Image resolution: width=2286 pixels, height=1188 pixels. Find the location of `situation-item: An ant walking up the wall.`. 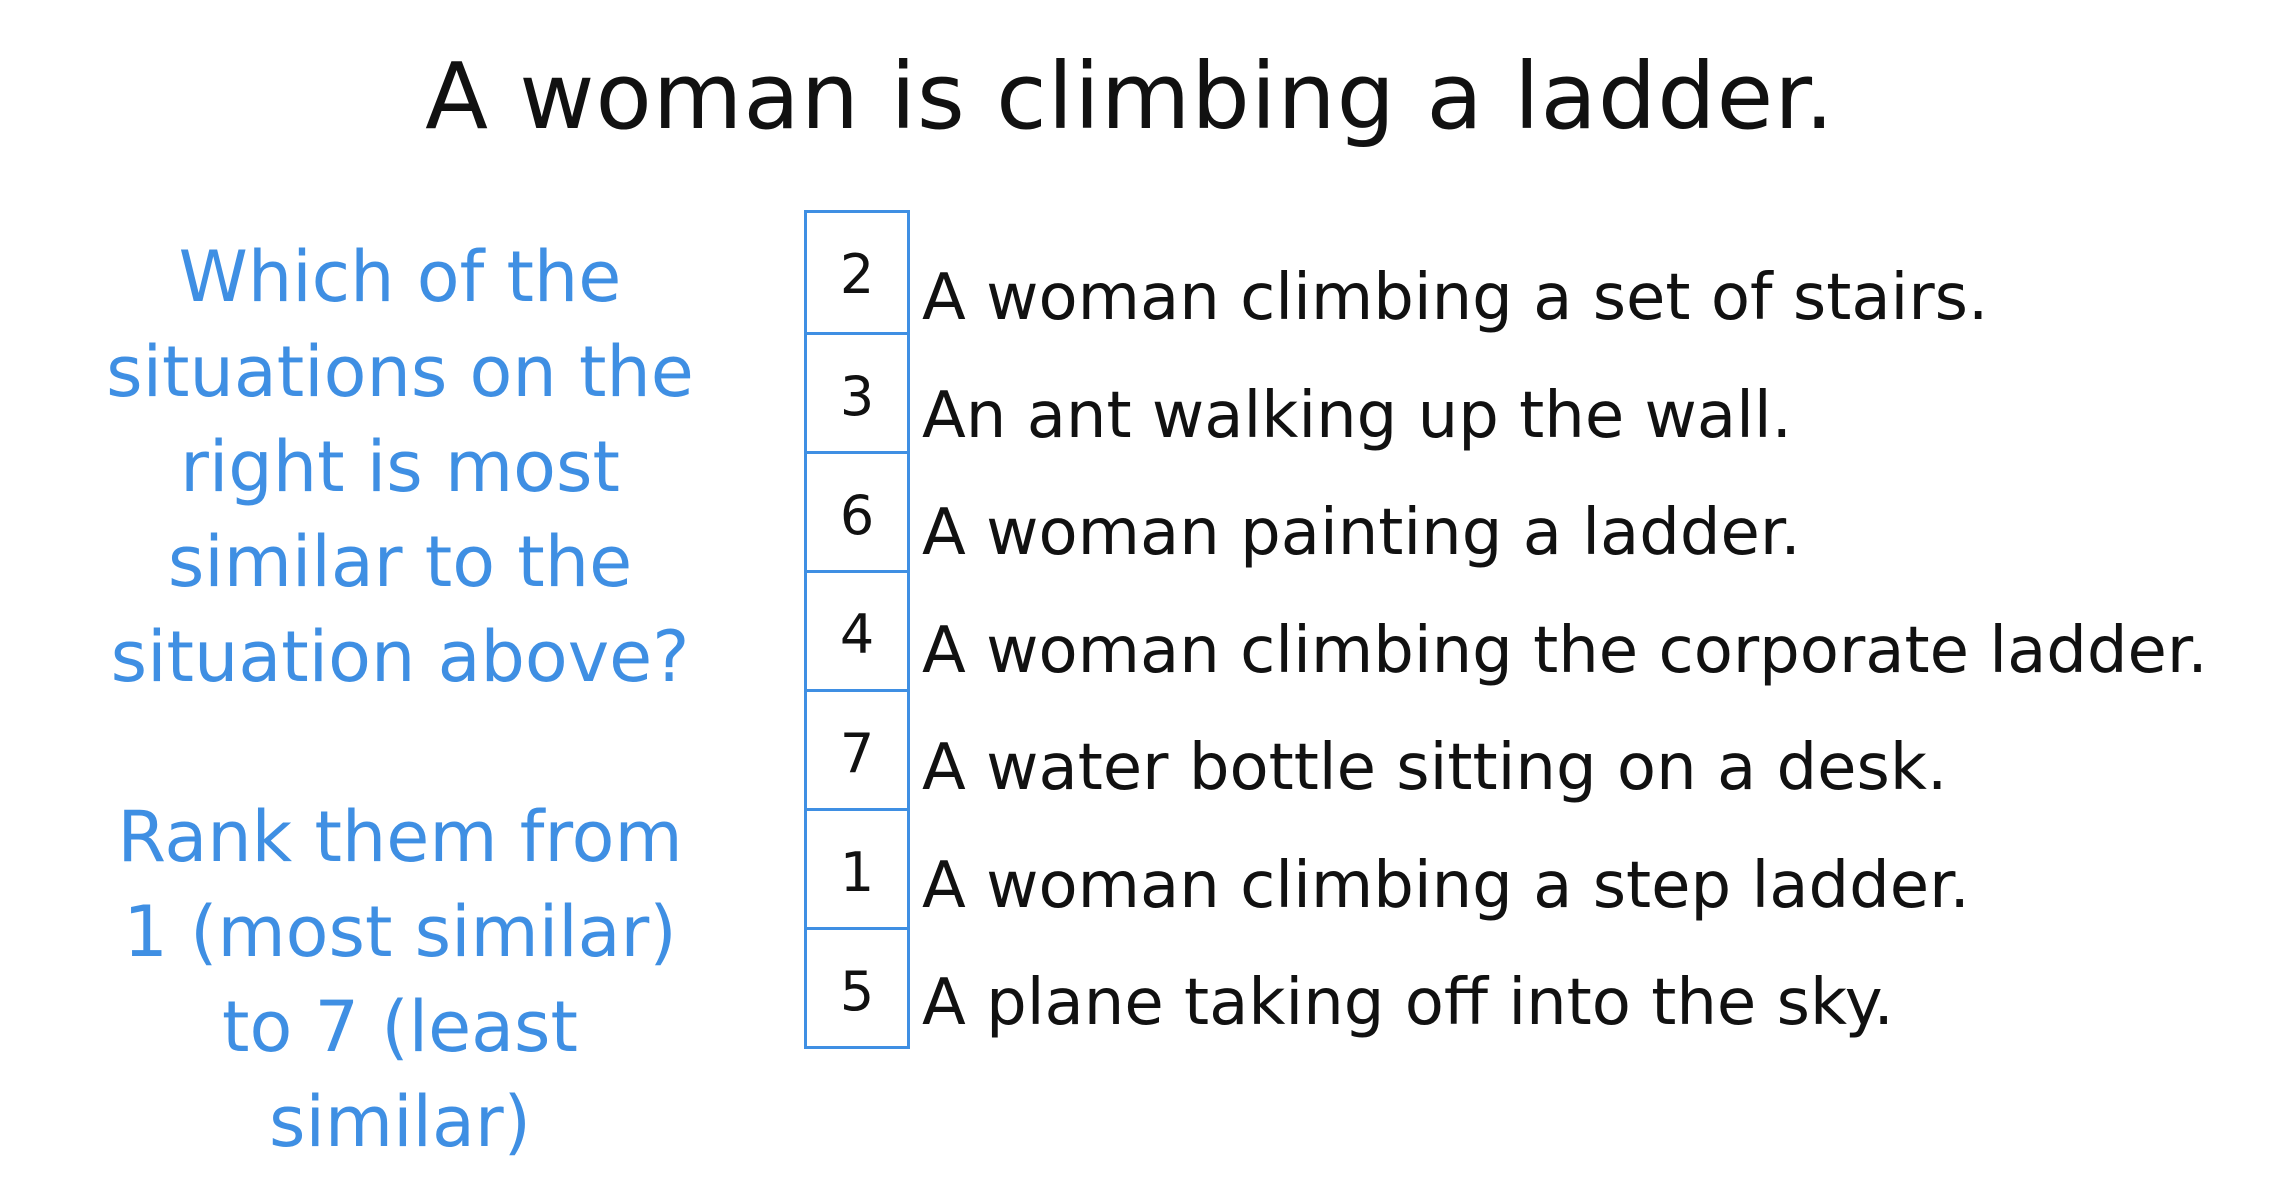

situation-item: An ant walking up the wall. is located at coordinates (1357, 415).